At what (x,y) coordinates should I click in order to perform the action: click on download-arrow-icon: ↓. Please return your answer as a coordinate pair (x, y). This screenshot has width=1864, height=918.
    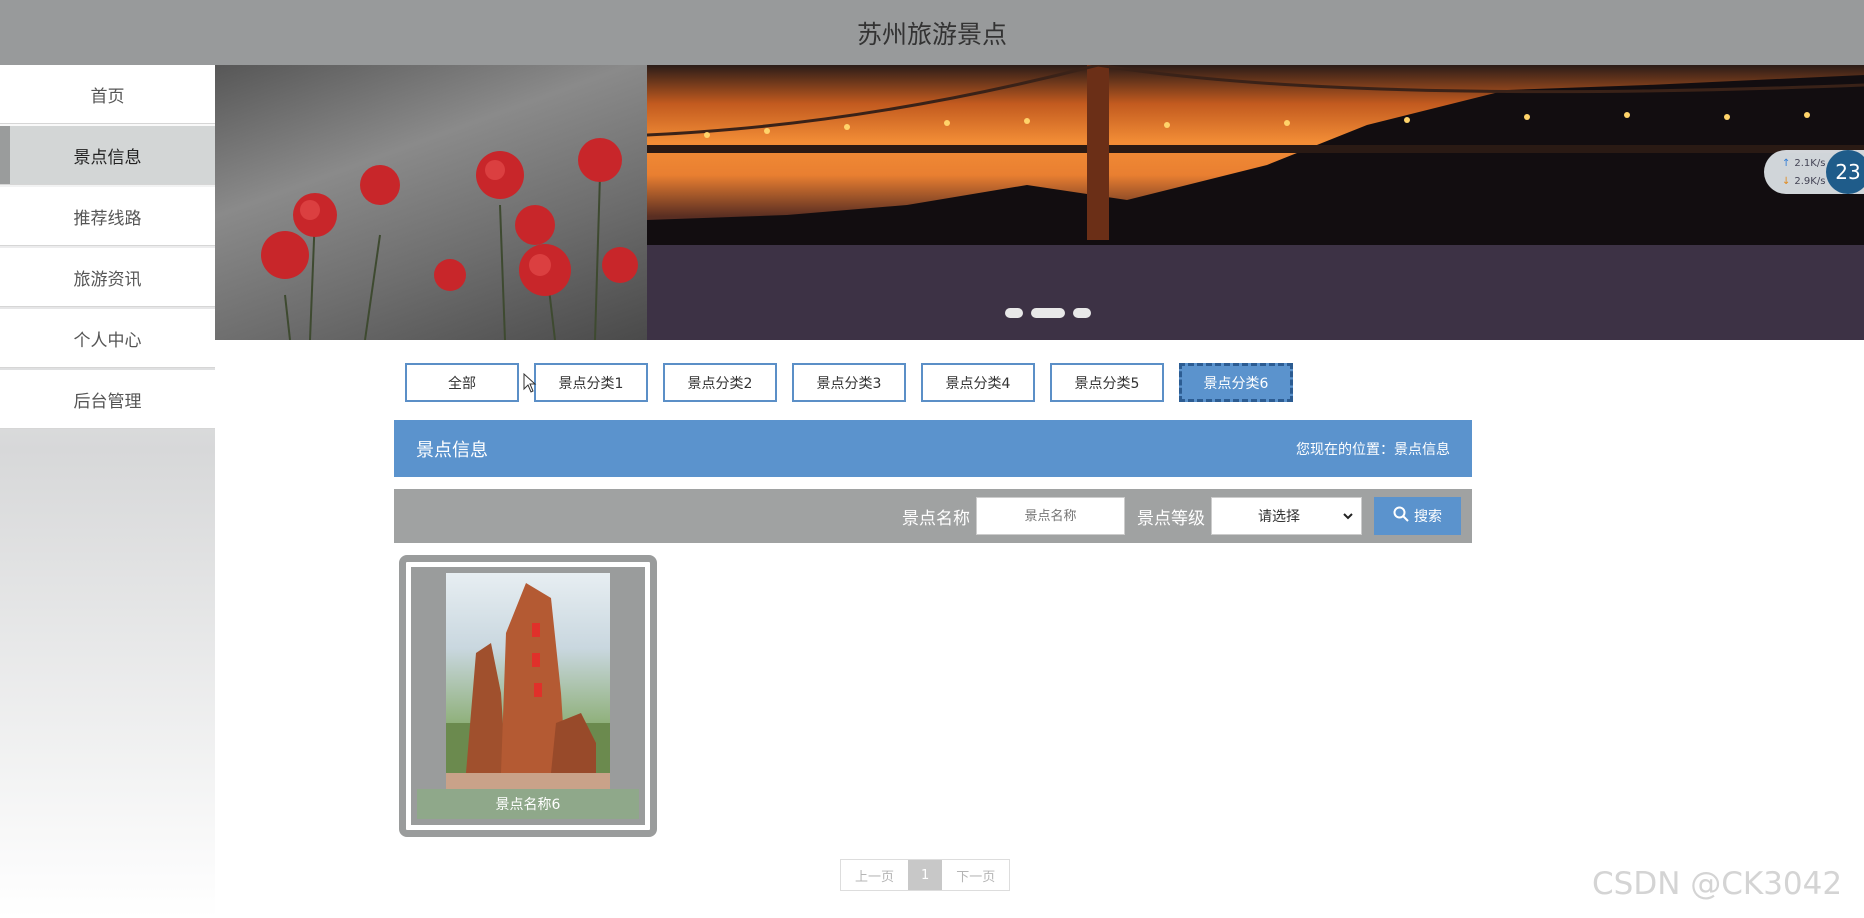
    Looking at the image, I should click on (1786, 181).